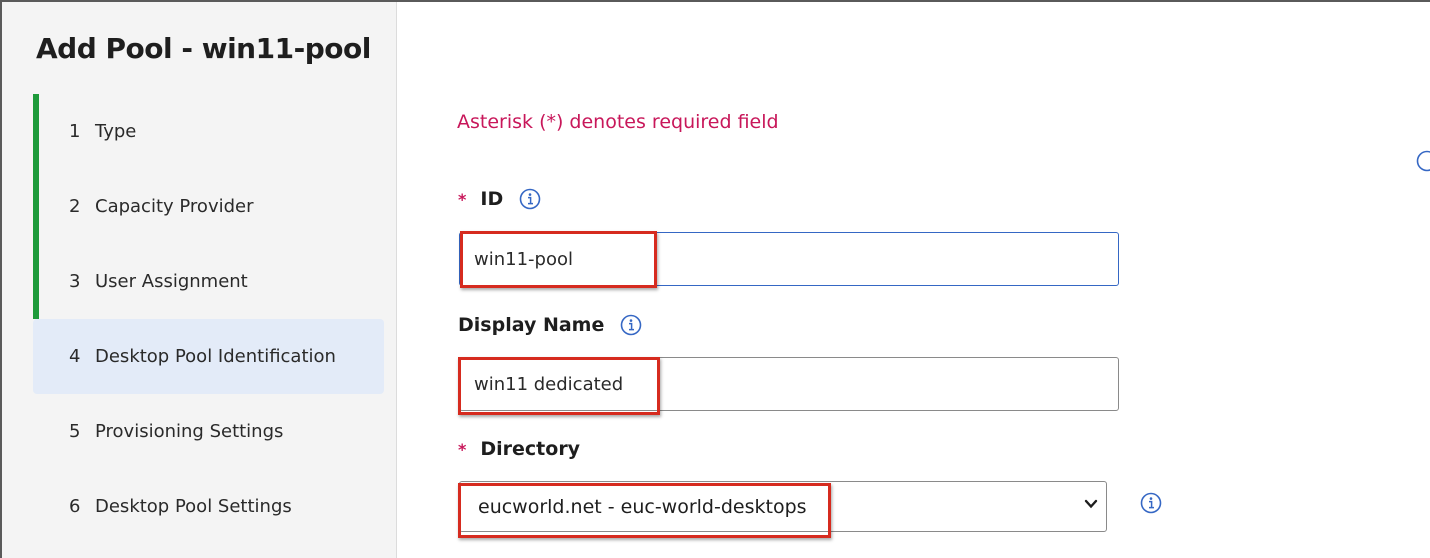 The height and width of the screenshot is (558, 1430). What do you see at coordinates (789, 384) in the screenshot?
I see `display-name-input` at bounding box center [789, 384].